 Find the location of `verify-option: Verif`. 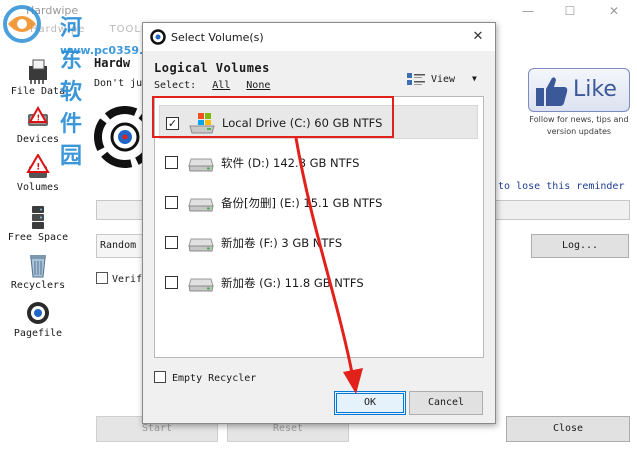

verify-option: Verif is located at coordinates (119, 278).